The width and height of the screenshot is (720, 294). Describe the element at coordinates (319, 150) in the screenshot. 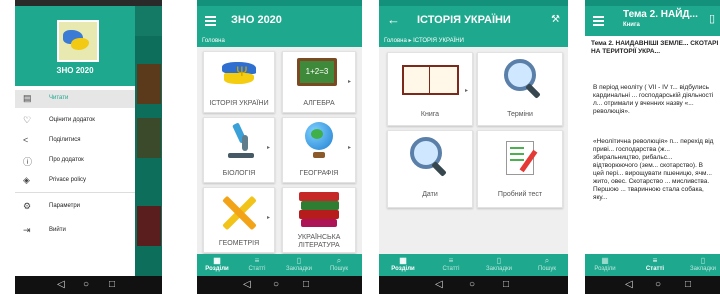

I see `tile-geography: ▸ ГЕОГРАФІЯ` at that location.